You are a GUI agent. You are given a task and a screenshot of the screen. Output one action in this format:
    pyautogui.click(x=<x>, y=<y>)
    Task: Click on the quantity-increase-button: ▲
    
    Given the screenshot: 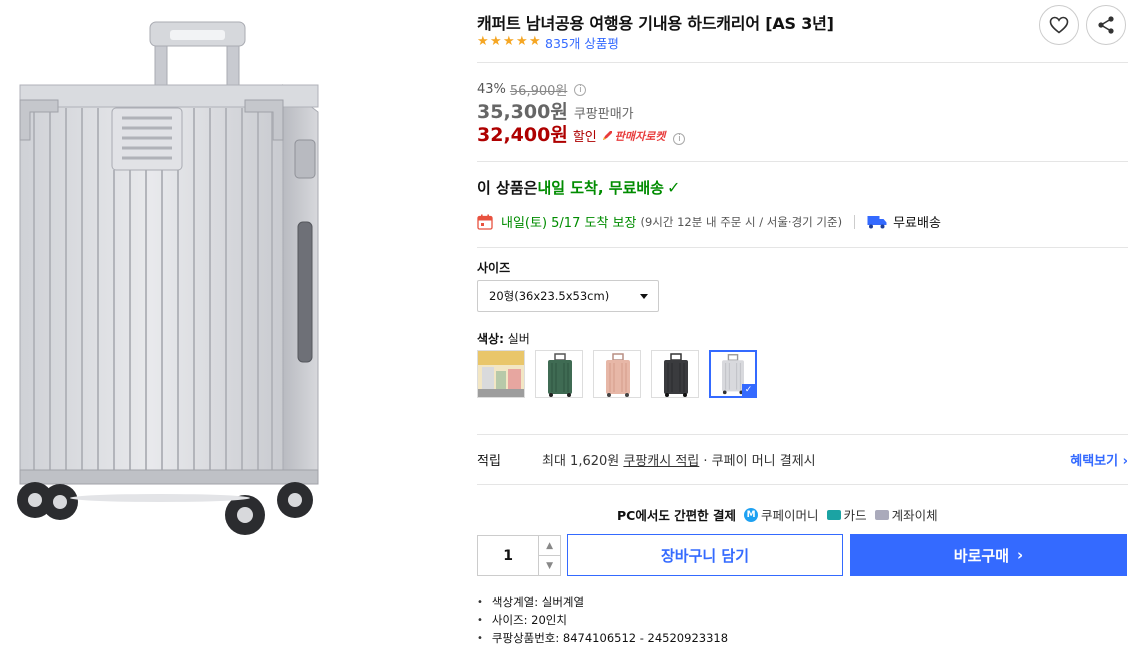 What is the action you would take?
    pyautogui.click(x=549, y=546)
    